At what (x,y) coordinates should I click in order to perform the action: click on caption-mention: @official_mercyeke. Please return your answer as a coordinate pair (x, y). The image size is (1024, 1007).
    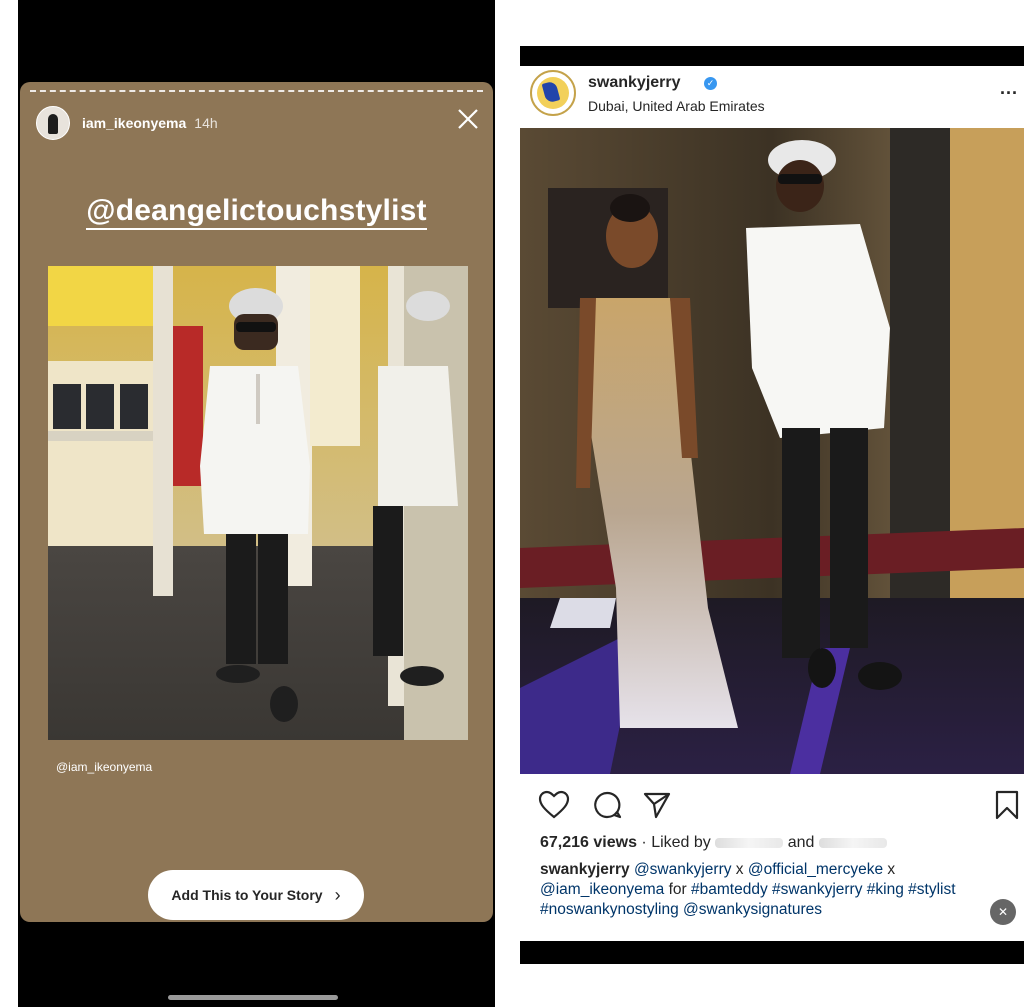
    Looking at the image, I should click on (815, 869).